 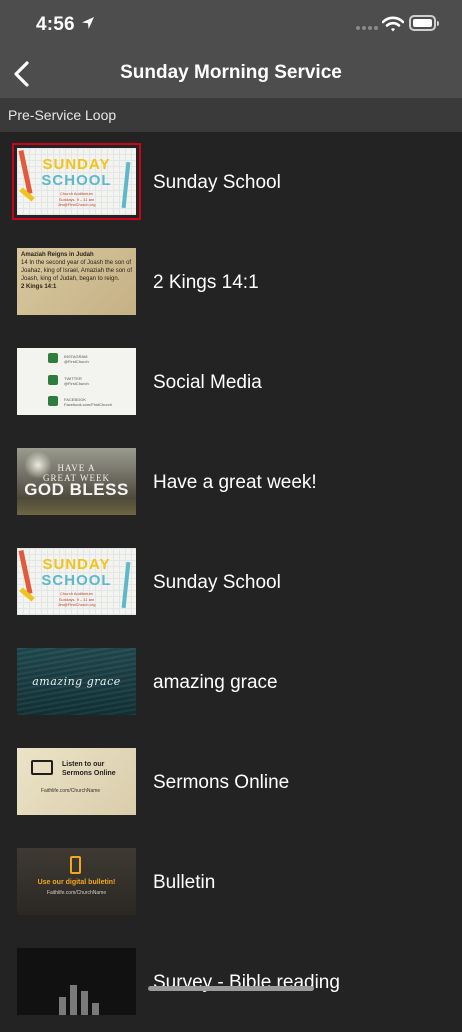 I want to click on wifi-icon, so click(x=393, y=24).